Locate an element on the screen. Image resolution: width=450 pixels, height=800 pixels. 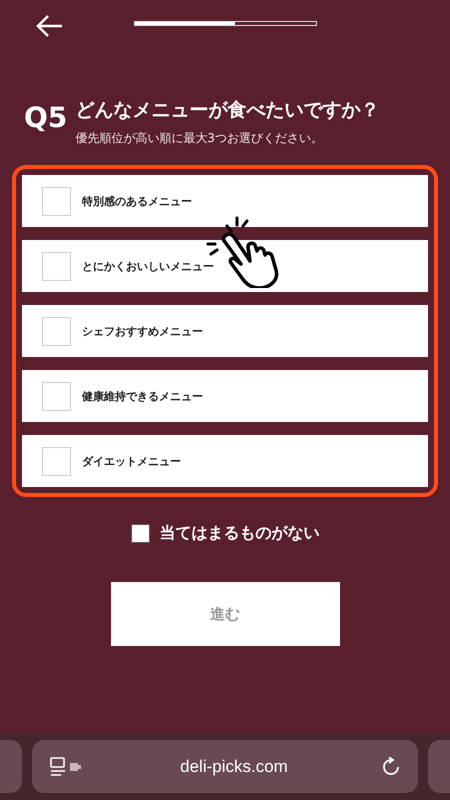
address-bar: deli-picks.com is located at coordinates (225, 766).